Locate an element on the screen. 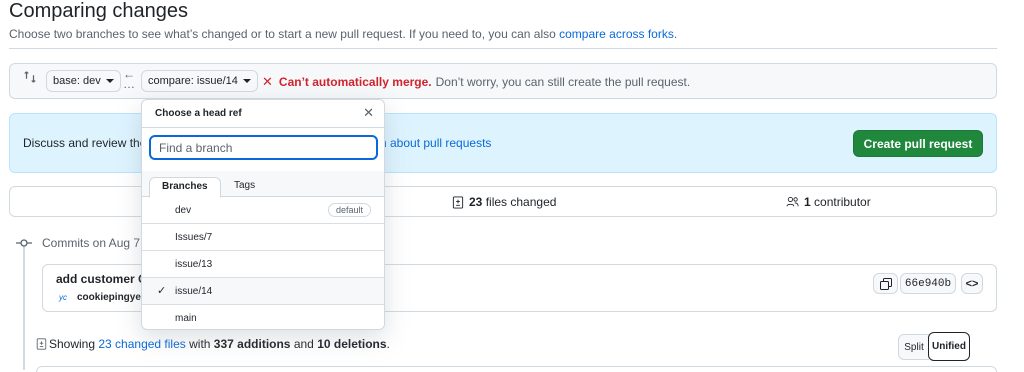 The height and width of the screenshot is (372, 1024). menu-tabs: Branches Tags is located at coordinates (263, 184).